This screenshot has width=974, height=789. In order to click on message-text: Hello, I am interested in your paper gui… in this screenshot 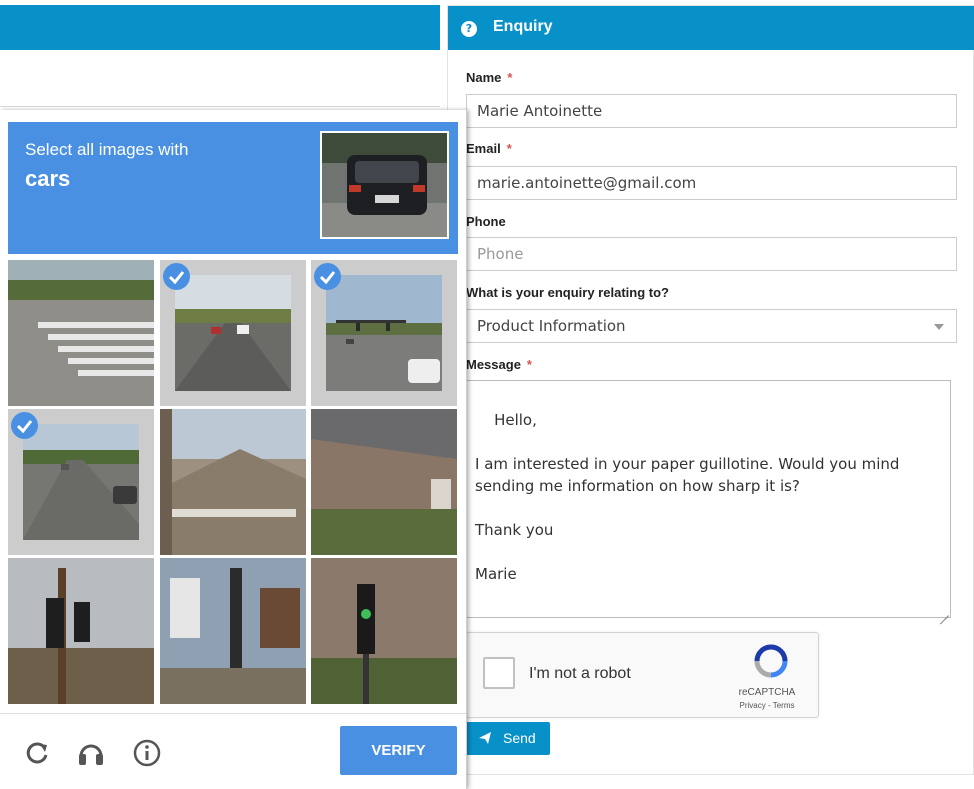, I will do `click(687, 497)`.